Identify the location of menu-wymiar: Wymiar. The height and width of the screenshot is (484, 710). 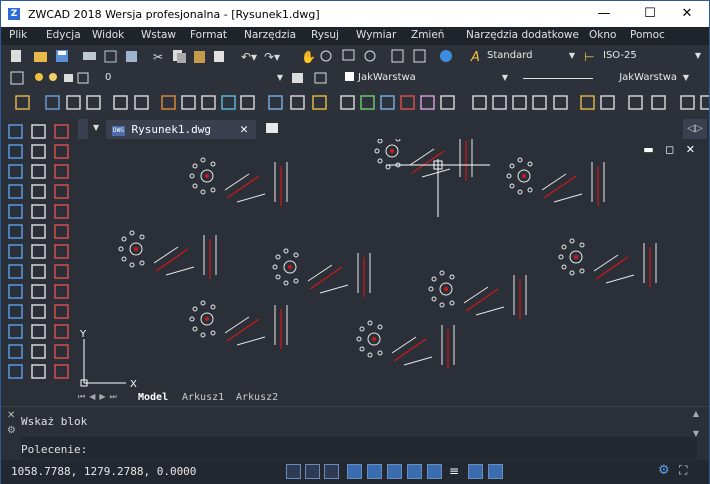
(376, 35).